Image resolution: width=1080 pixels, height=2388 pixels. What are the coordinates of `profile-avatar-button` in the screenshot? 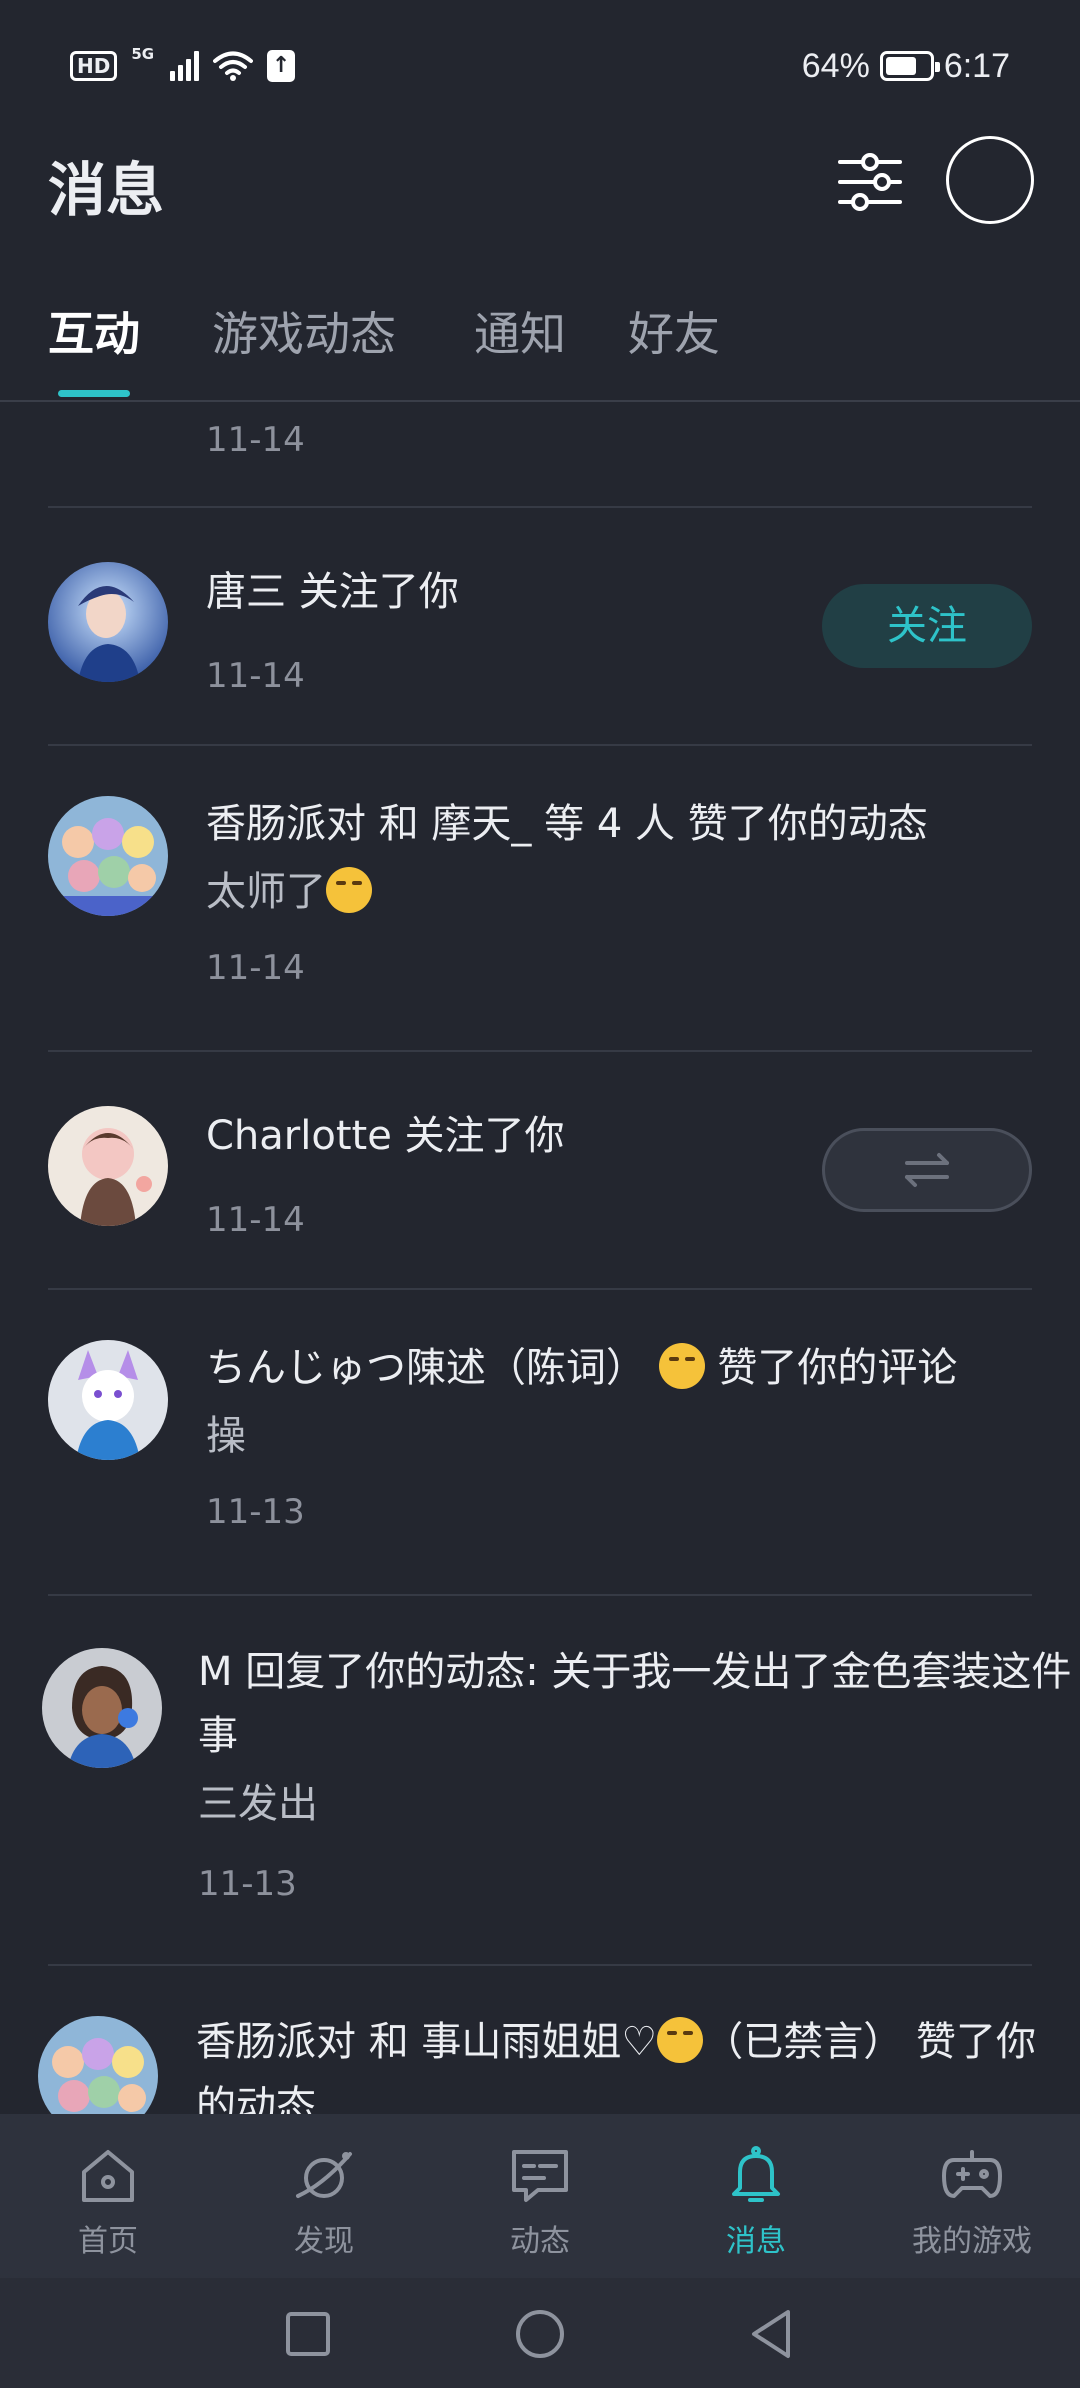 It's located at (990, 180).